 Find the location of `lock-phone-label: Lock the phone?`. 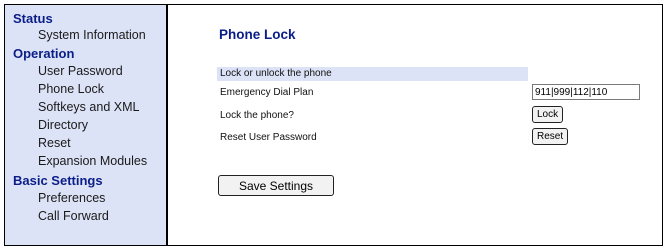

lock-phone-label: Lock the phone? is located at coordinates (257, 115).